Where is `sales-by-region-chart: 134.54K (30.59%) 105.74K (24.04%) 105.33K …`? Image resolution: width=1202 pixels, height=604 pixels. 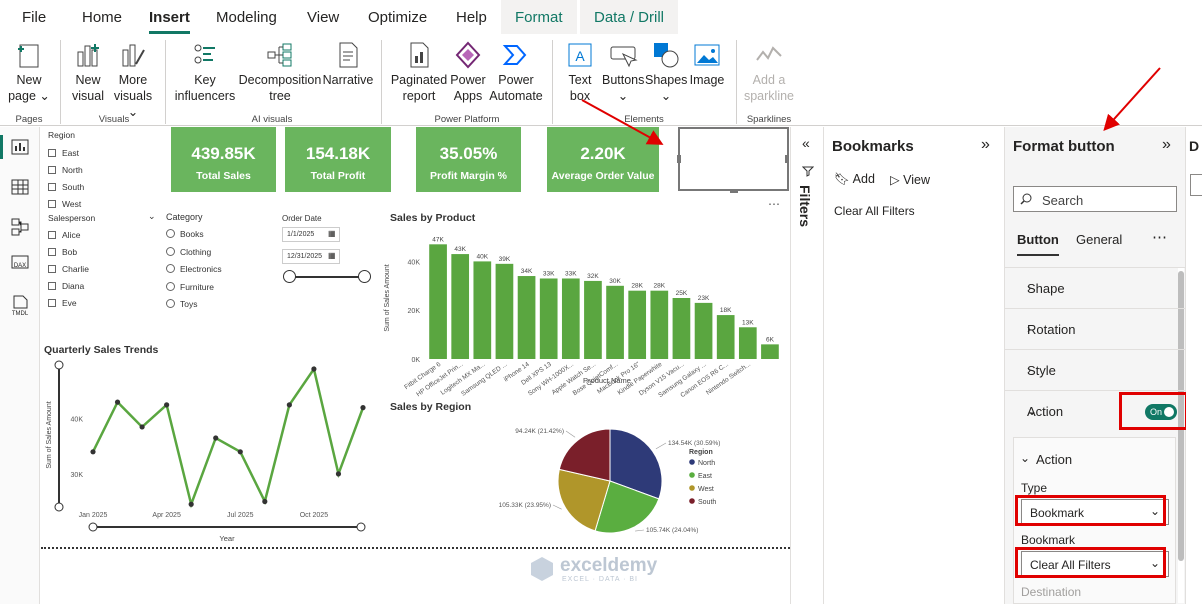
sales-by-region-chart: 134.54K (30.59%) 105.74K (24.04%) 105.33K … is located at coordinates (583, 480).